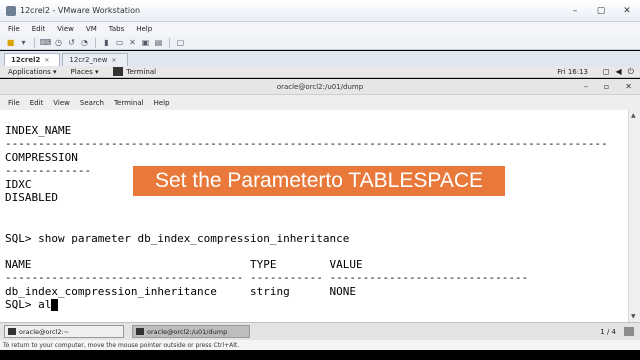 The image size is (640, 360). Describe the element at coordinates (61, 103) in the screenshot. I see `term-menu-view: View` at that location.